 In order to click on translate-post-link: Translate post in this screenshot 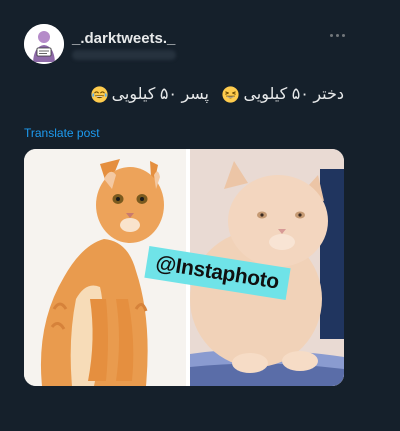, I will do `click(62, 133)`.